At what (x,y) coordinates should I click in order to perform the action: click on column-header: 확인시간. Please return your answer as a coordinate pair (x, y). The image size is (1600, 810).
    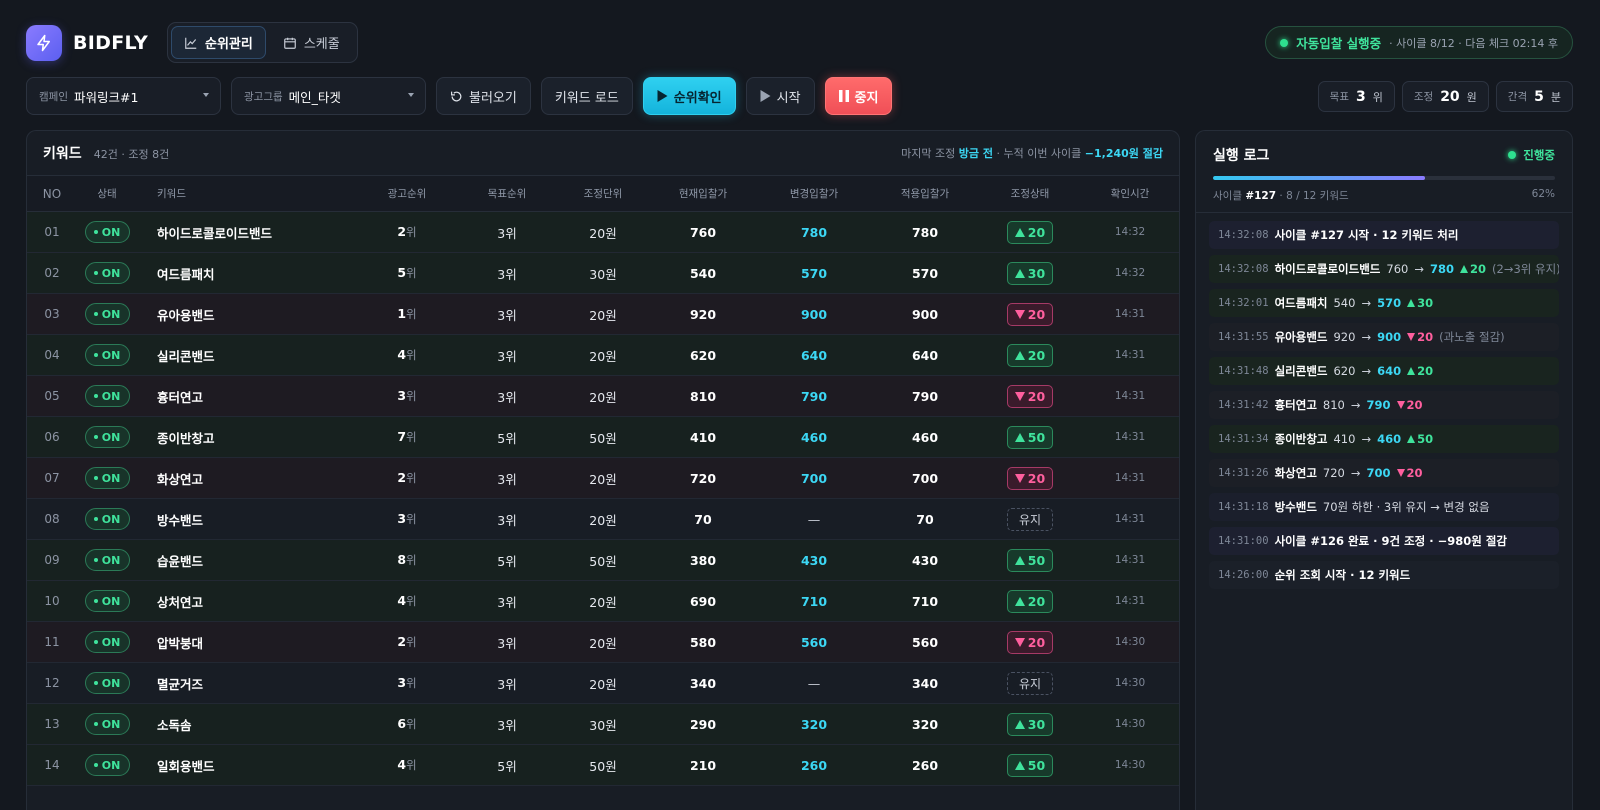
    Looking at the image, I should click on (1130, 193).